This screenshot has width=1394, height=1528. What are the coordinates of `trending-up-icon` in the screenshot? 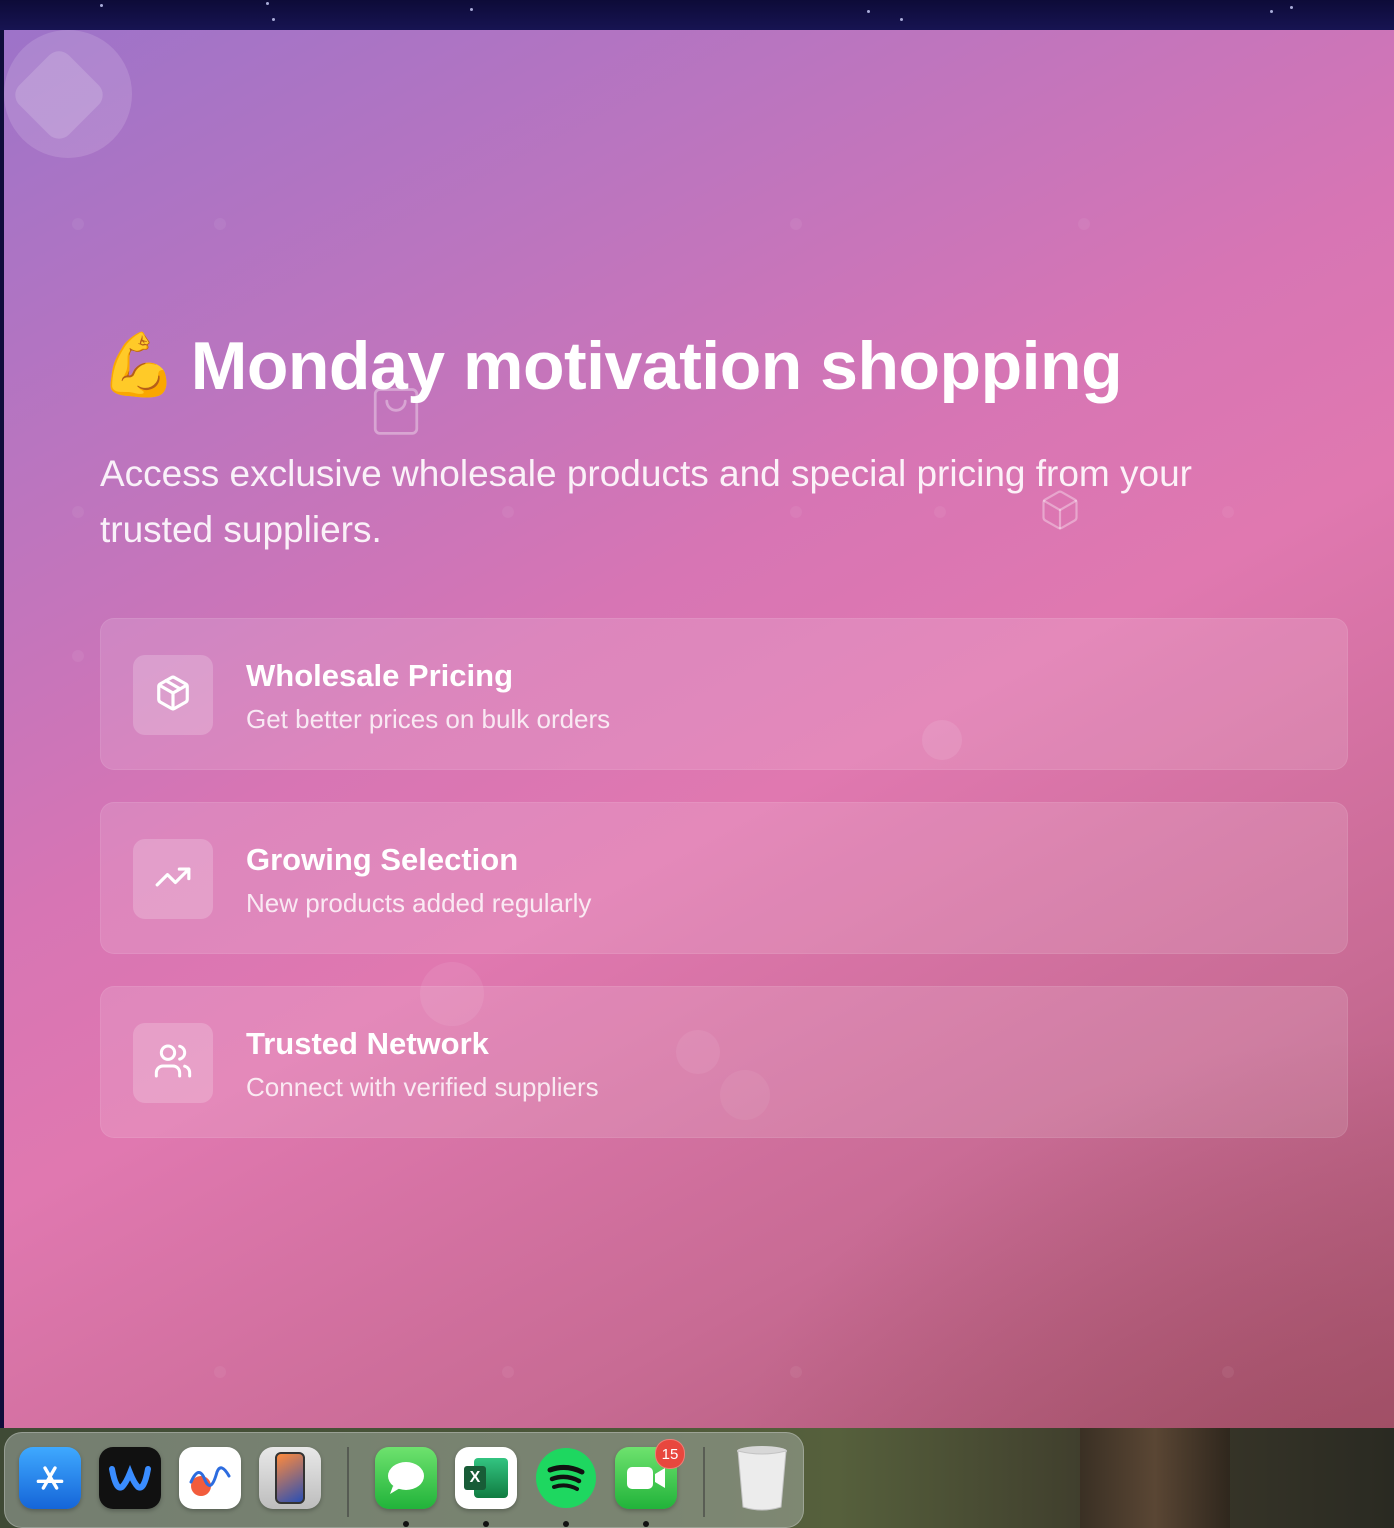 It's located at (173, 879).